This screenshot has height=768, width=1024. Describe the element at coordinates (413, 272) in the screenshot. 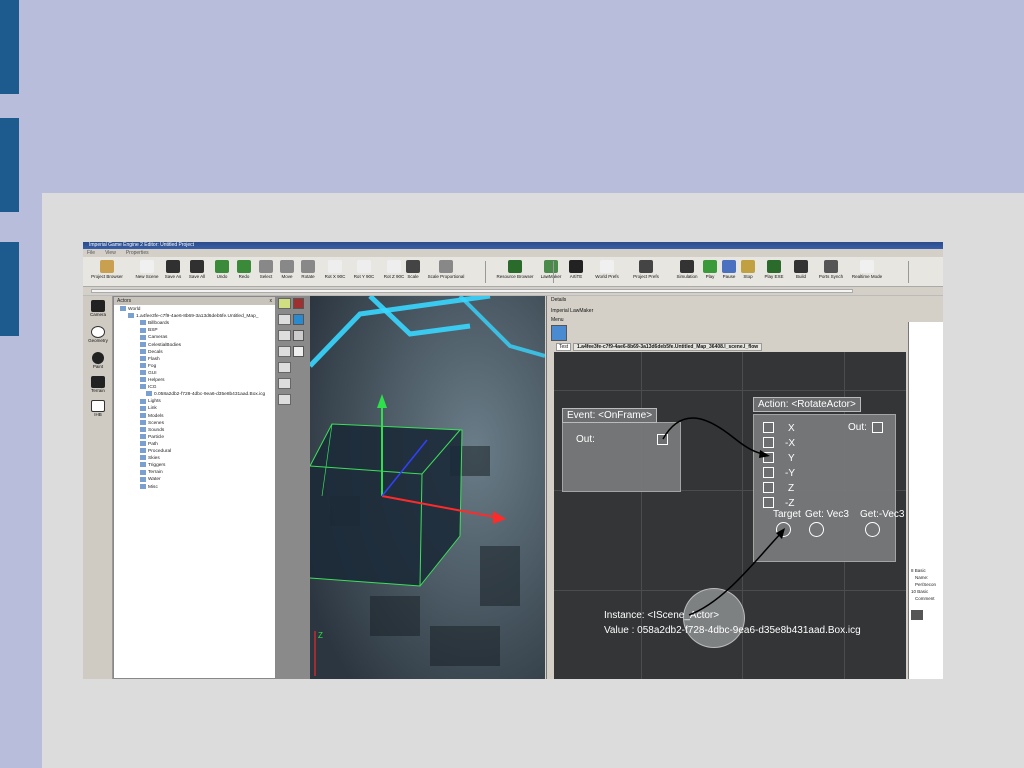

I see `toolbar-button-scale: Scale` at that location.